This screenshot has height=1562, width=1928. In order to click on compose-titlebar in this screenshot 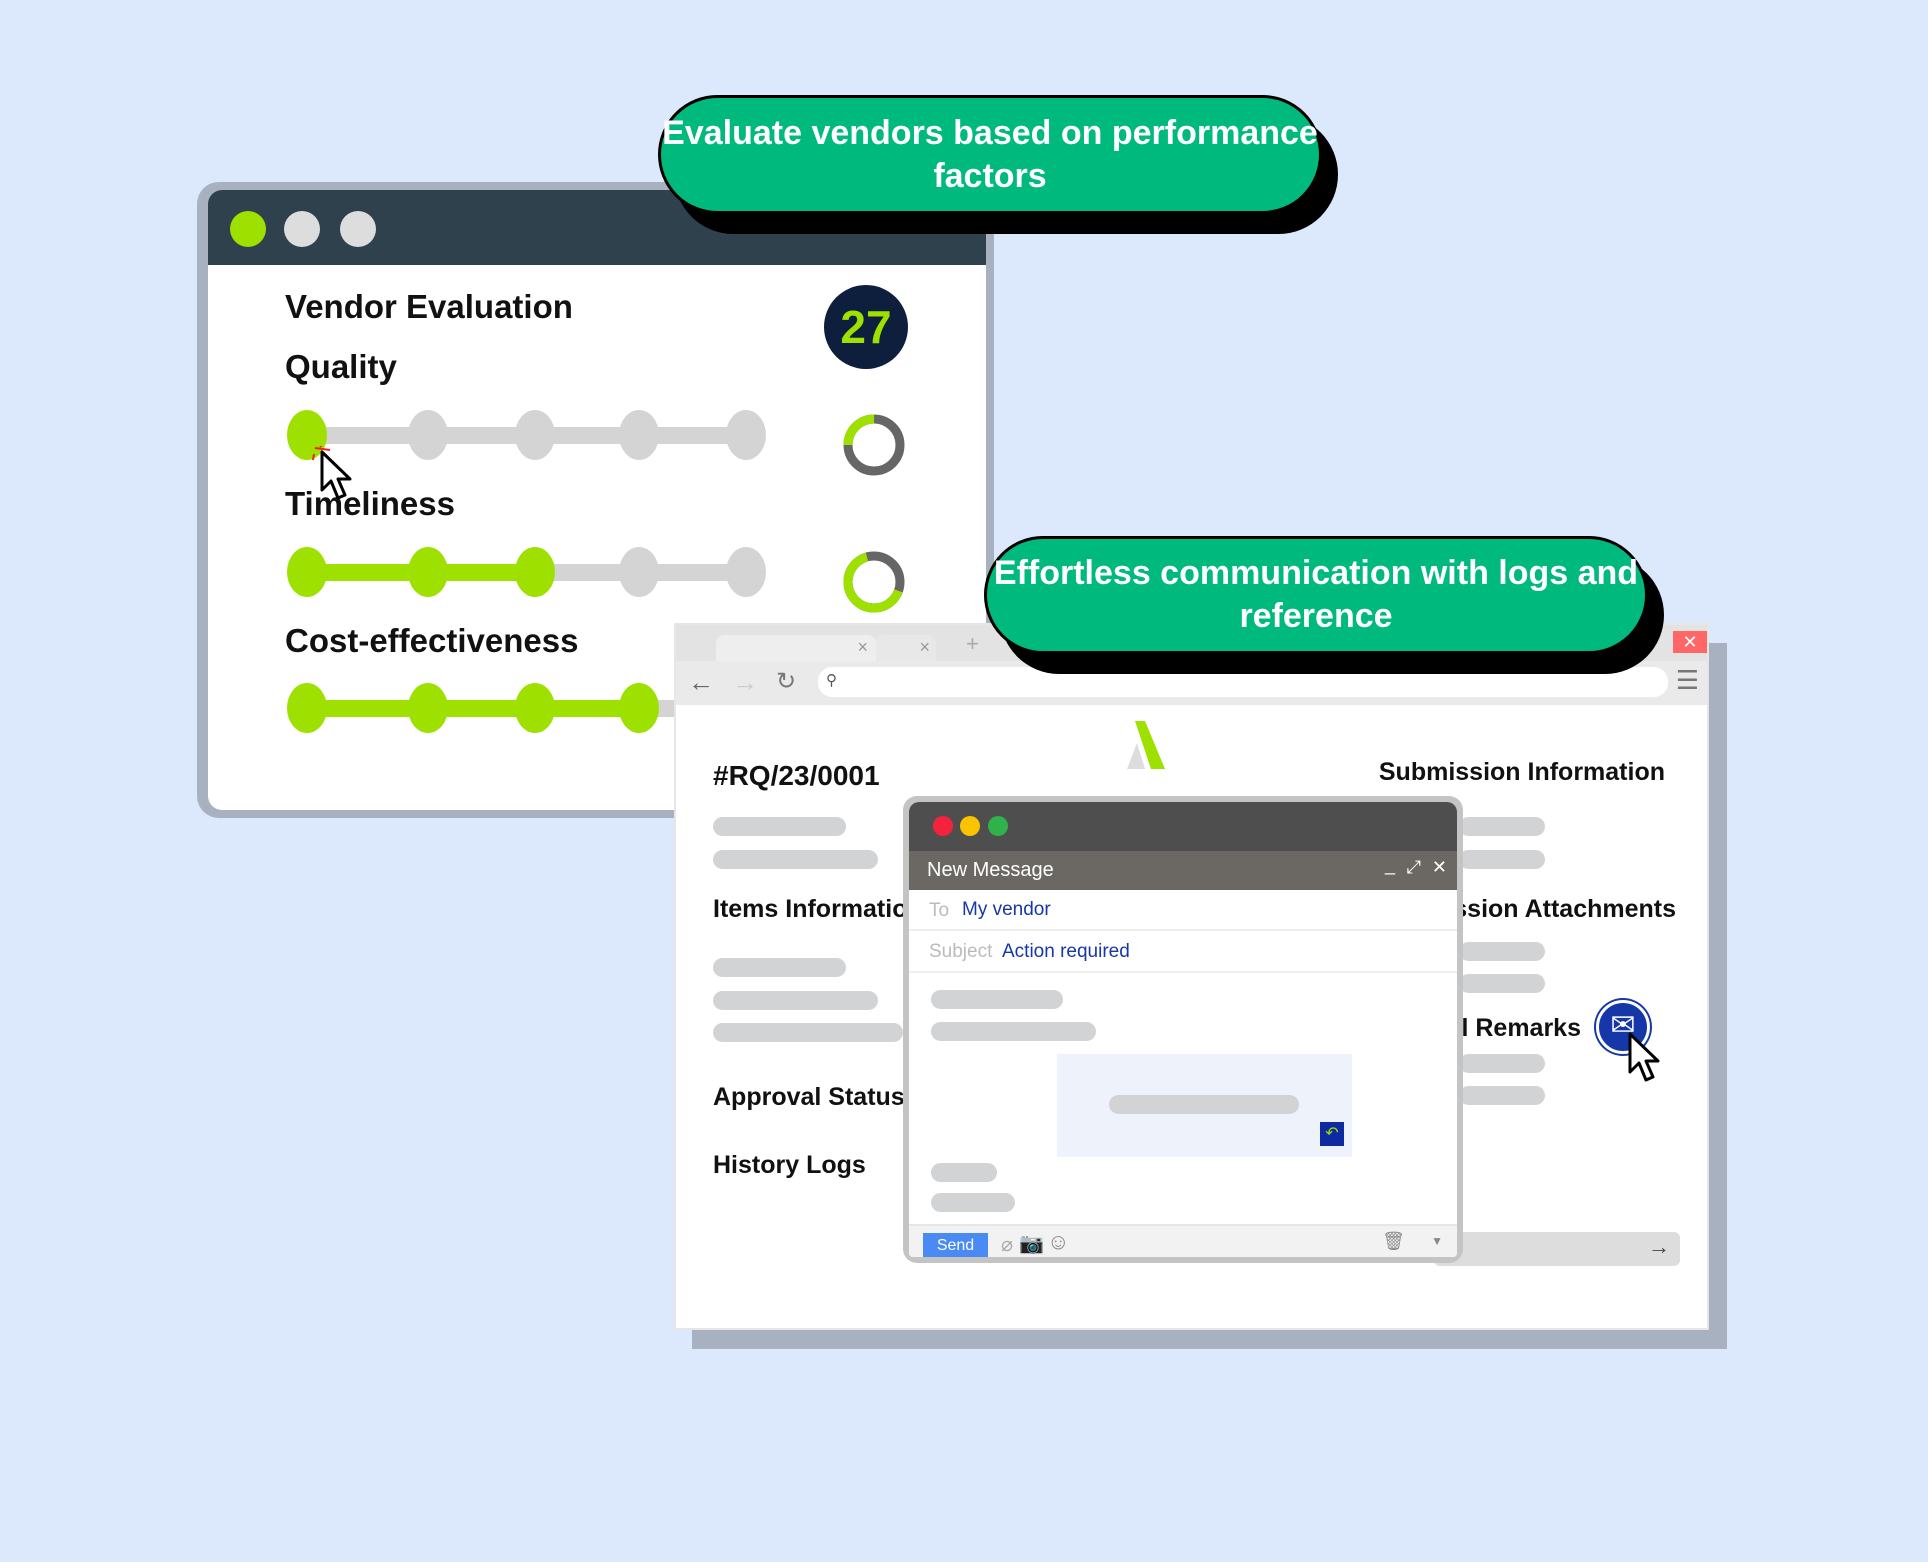, I will do `click(1183, 826)`.